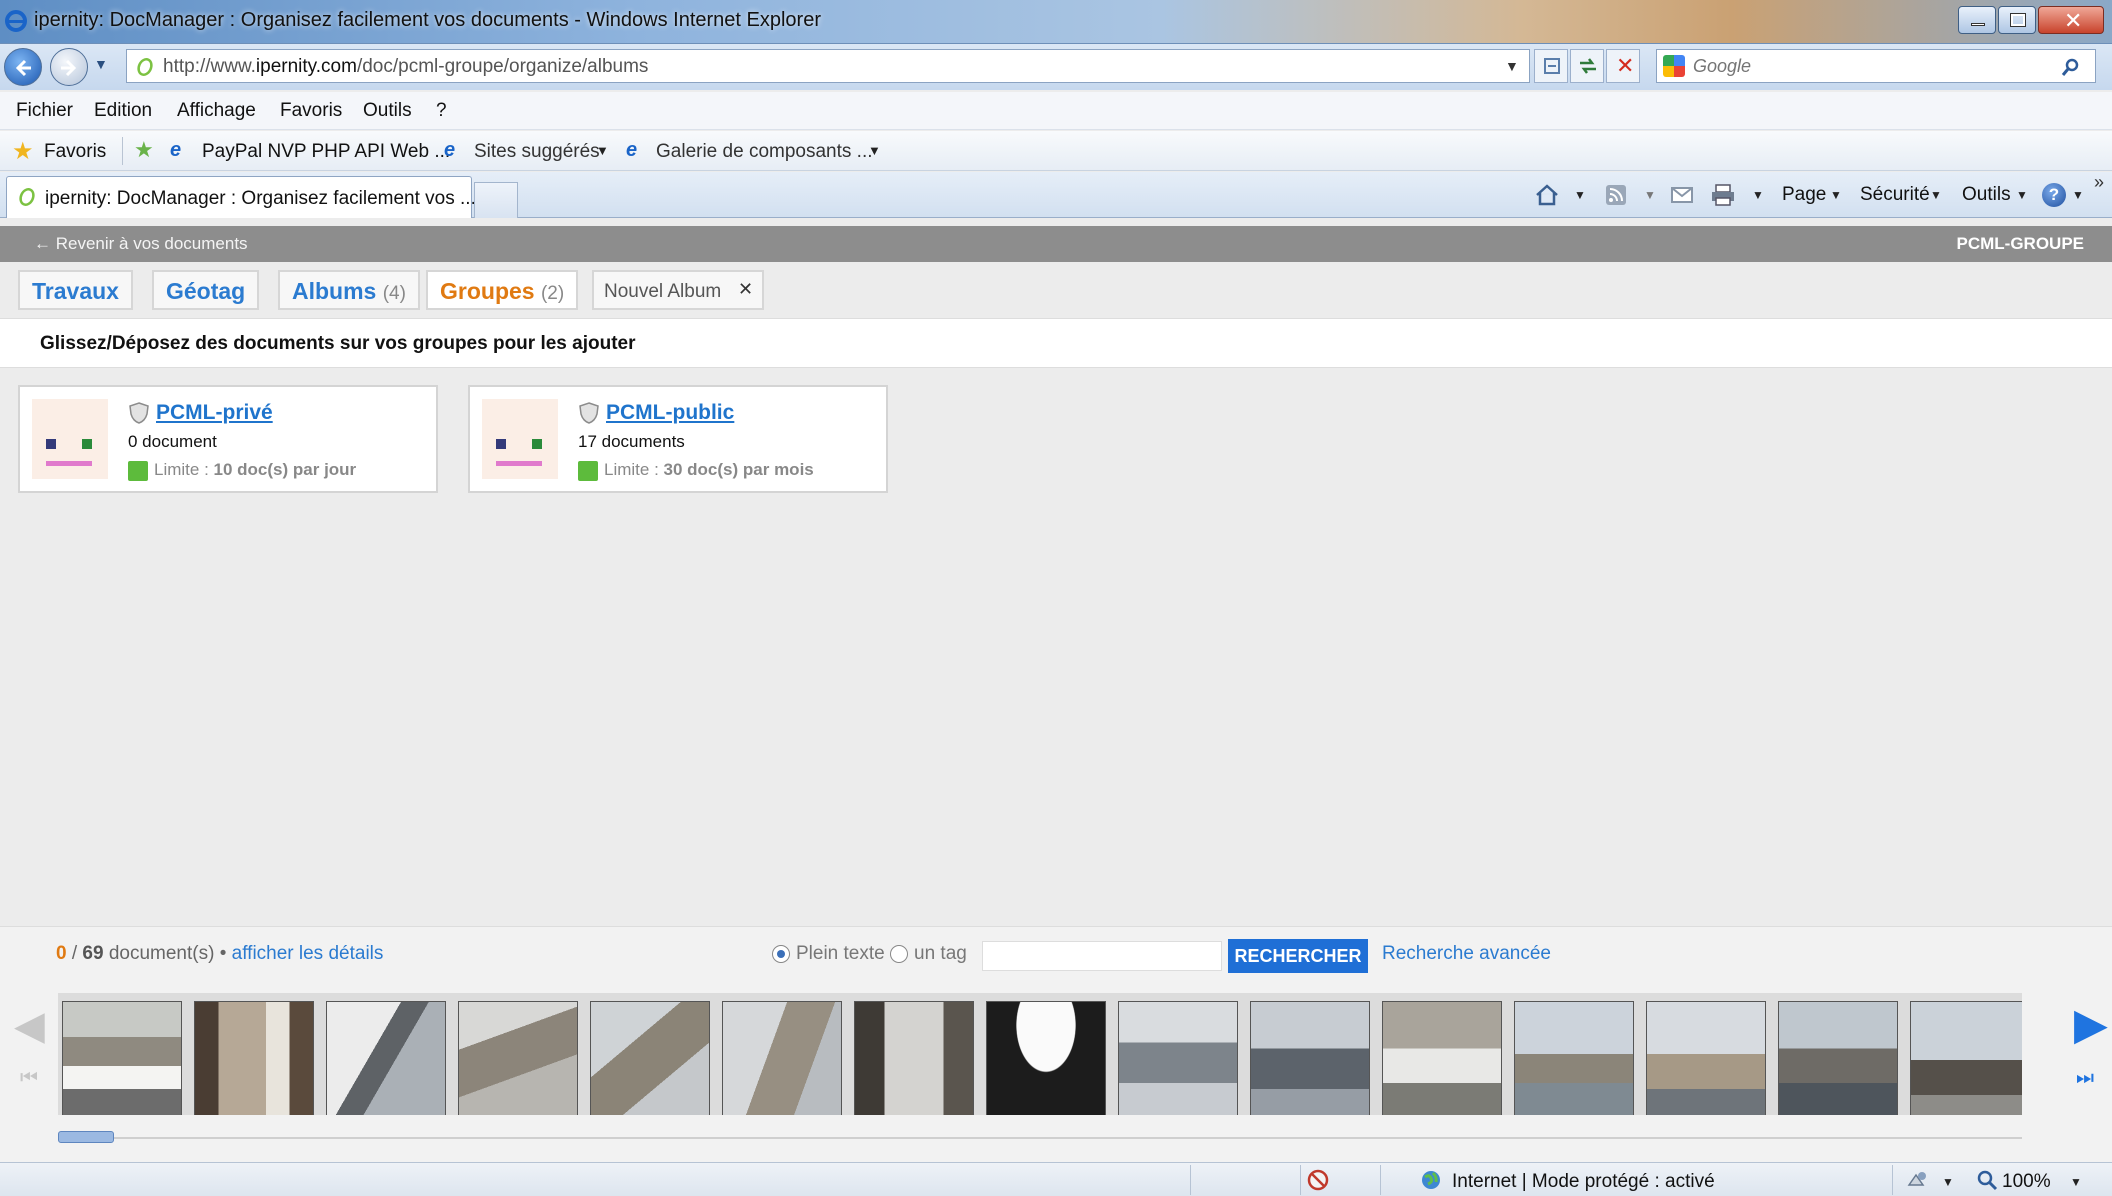  Describe the element at coordinates (387, 111) in the screenshot. I see `menu-outils: Outils` at that location.